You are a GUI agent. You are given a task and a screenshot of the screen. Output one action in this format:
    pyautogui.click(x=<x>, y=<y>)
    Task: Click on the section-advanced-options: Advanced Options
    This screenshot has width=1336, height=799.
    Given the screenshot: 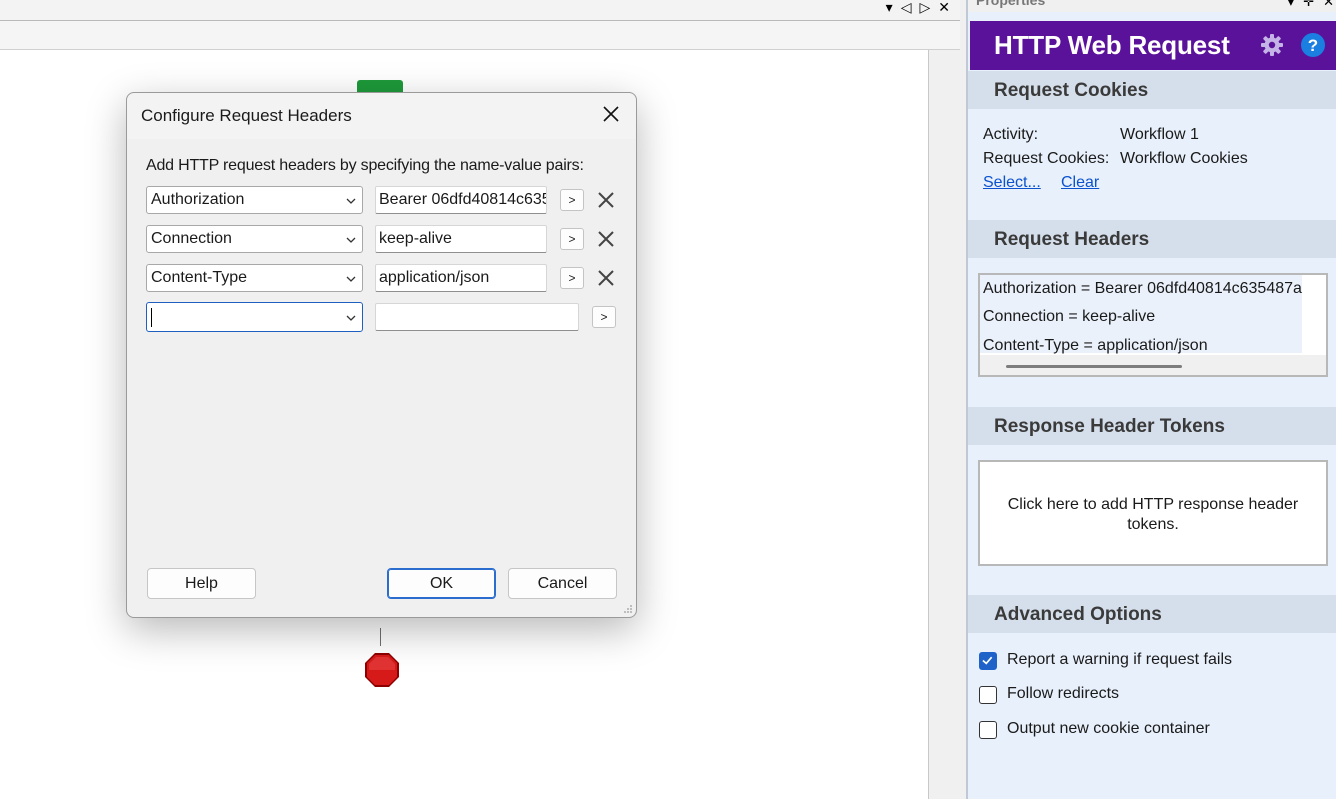 What is the action you would take?
    pyautogui.click(x=1152, y=614)
    